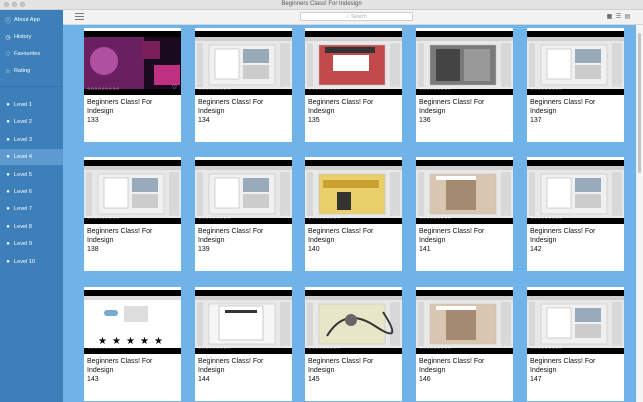 This screenshot has height=402, width=643. Describe the element at coordinates (31, 244) in the screenshot. I see `sidebar-item-level-9: ● Level 9` at that location.